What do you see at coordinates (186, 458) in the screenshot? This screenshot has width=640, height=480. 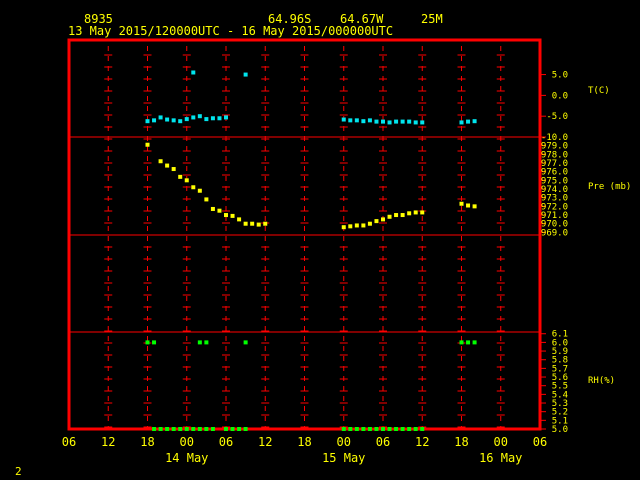 I see `x-date-label: 14 May` at bounding box center [186, 458].